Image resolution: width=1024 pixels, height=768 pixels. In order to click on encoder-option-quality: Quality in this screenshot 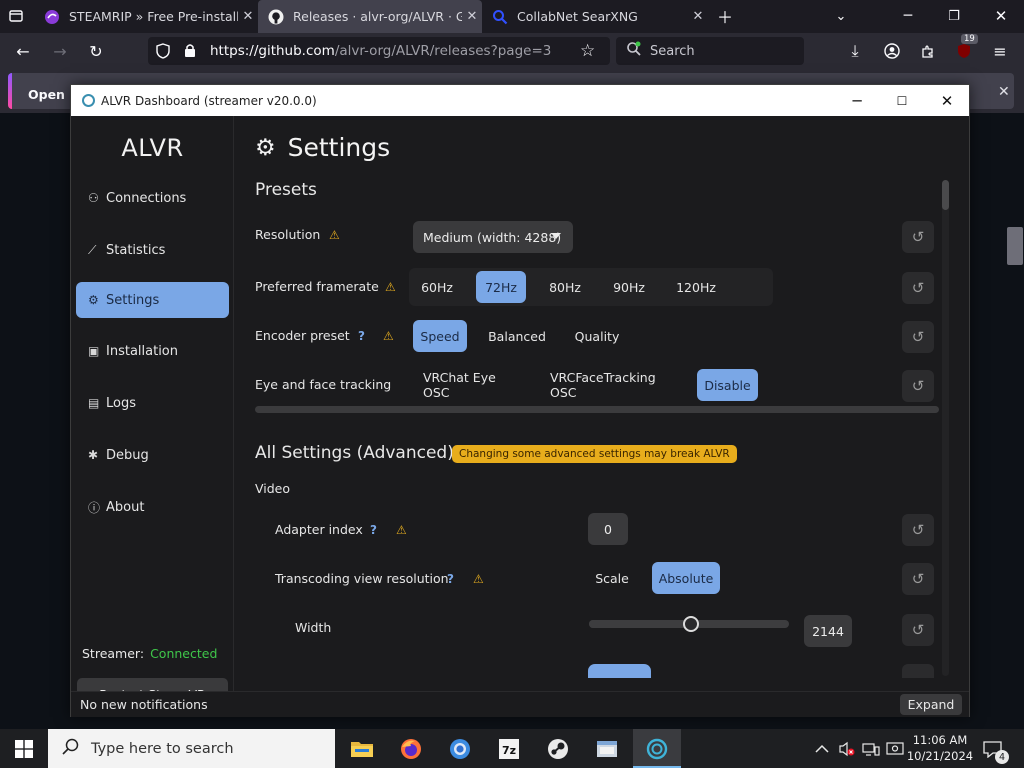, I will do `click(597, 336)`.